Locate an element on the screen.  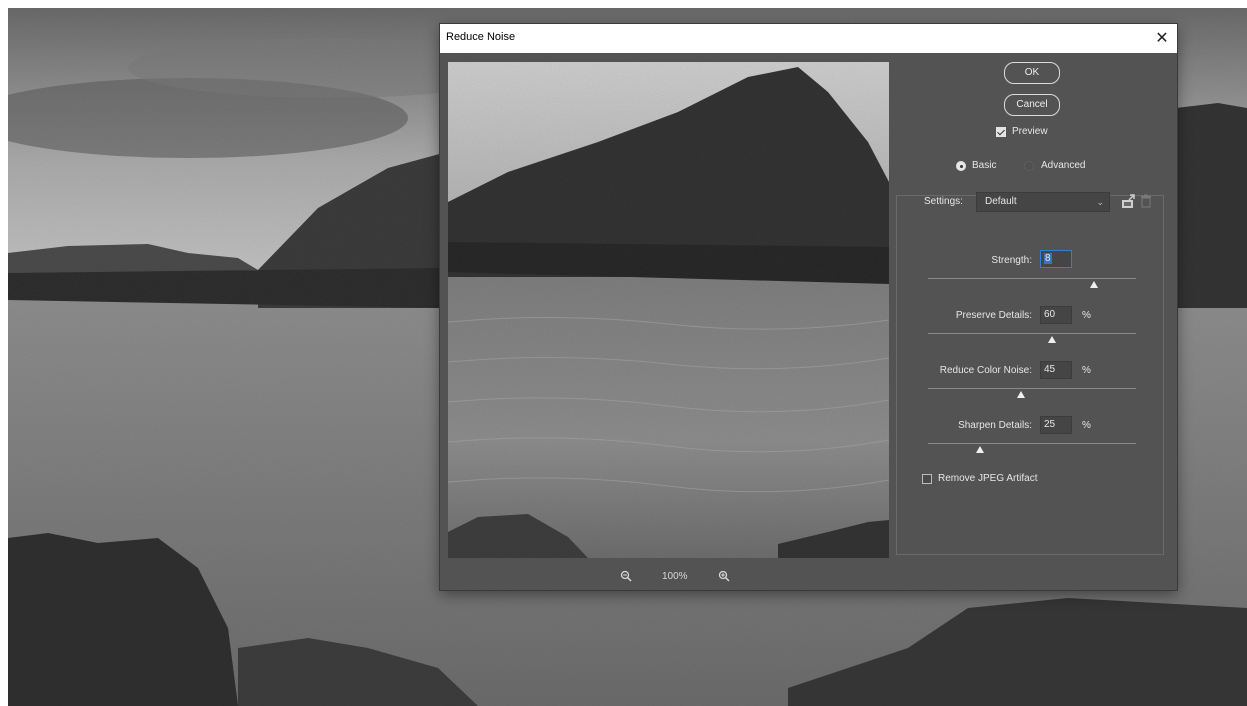
reduce-color-noise-label: Reduce Color Noise: is located at coordinates (985, 370).